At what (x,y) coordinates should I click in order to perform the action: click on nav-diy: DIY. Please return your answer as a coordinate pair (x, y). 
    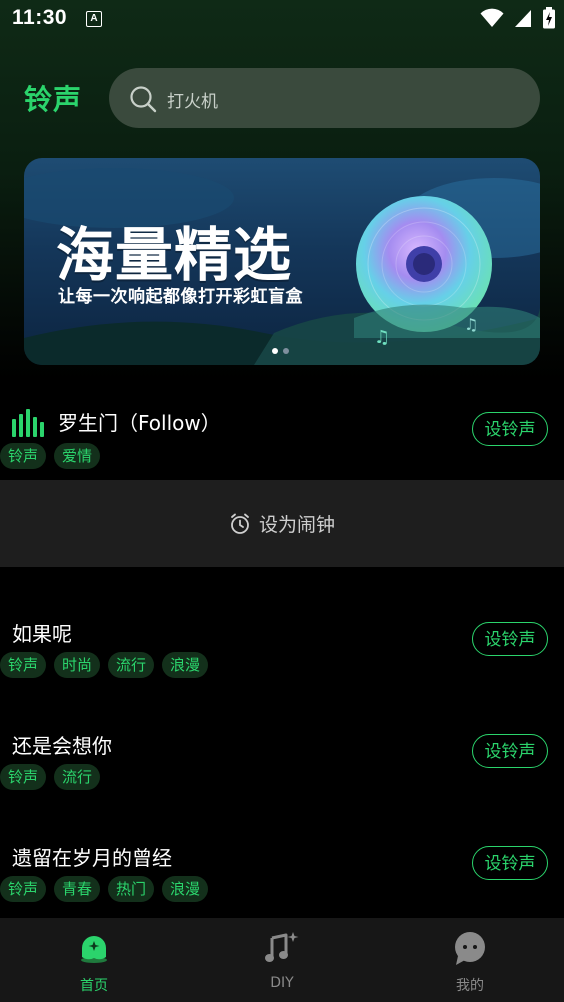
    Looking at the image, I should click on (282, 960).